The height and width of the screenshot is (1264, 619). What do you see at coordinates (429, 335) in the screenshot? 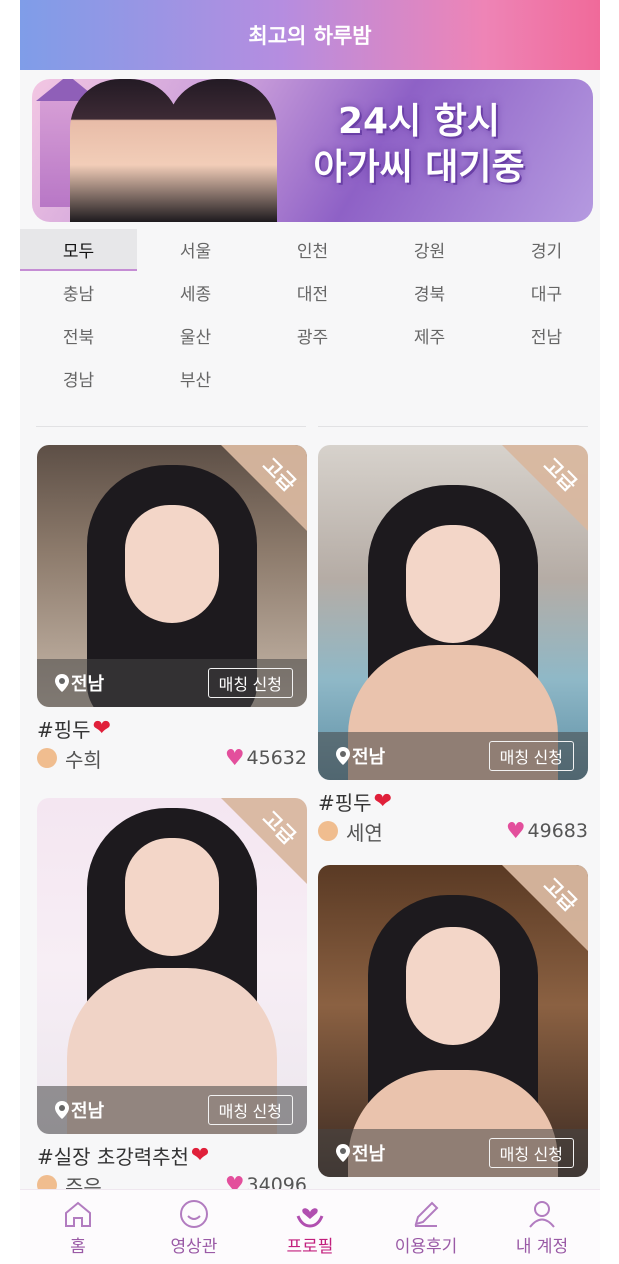
I see `region-tab: 제주` at bounding box center [429, 335].